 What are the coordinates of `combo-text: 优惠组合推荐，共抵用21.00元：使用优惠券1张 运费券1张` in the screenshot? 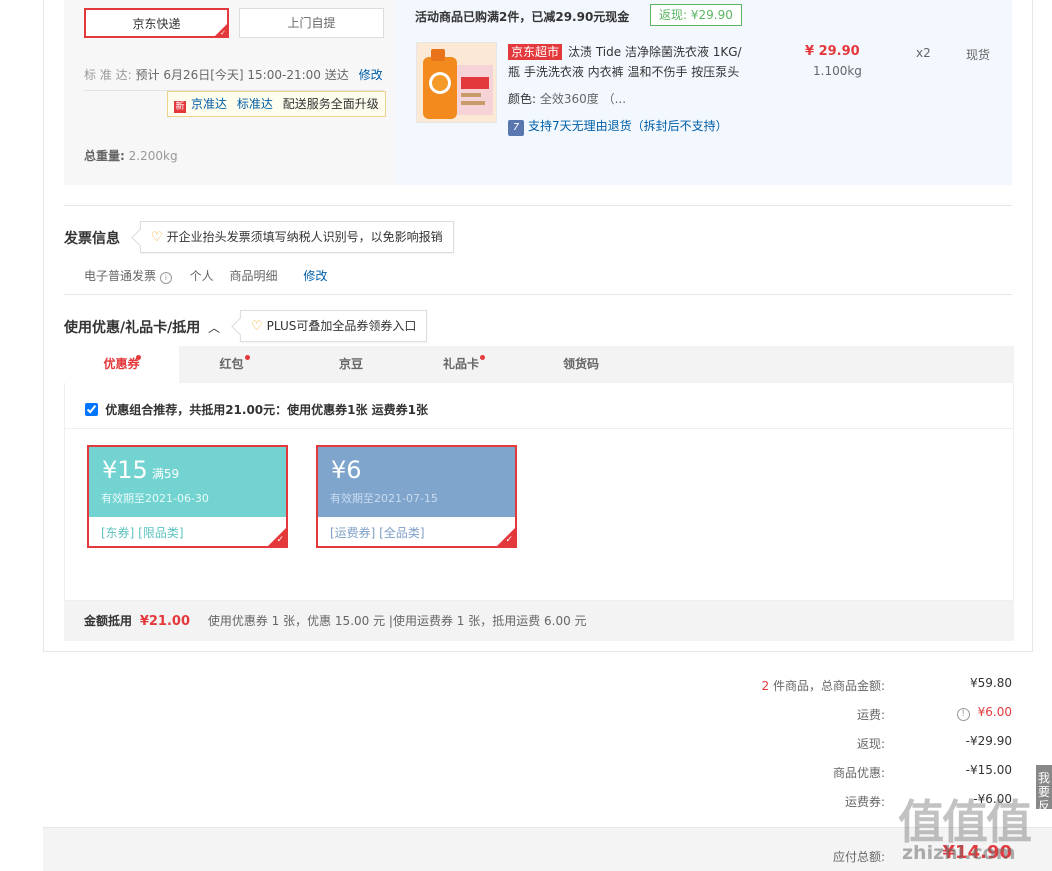 It's located at (267, 410).